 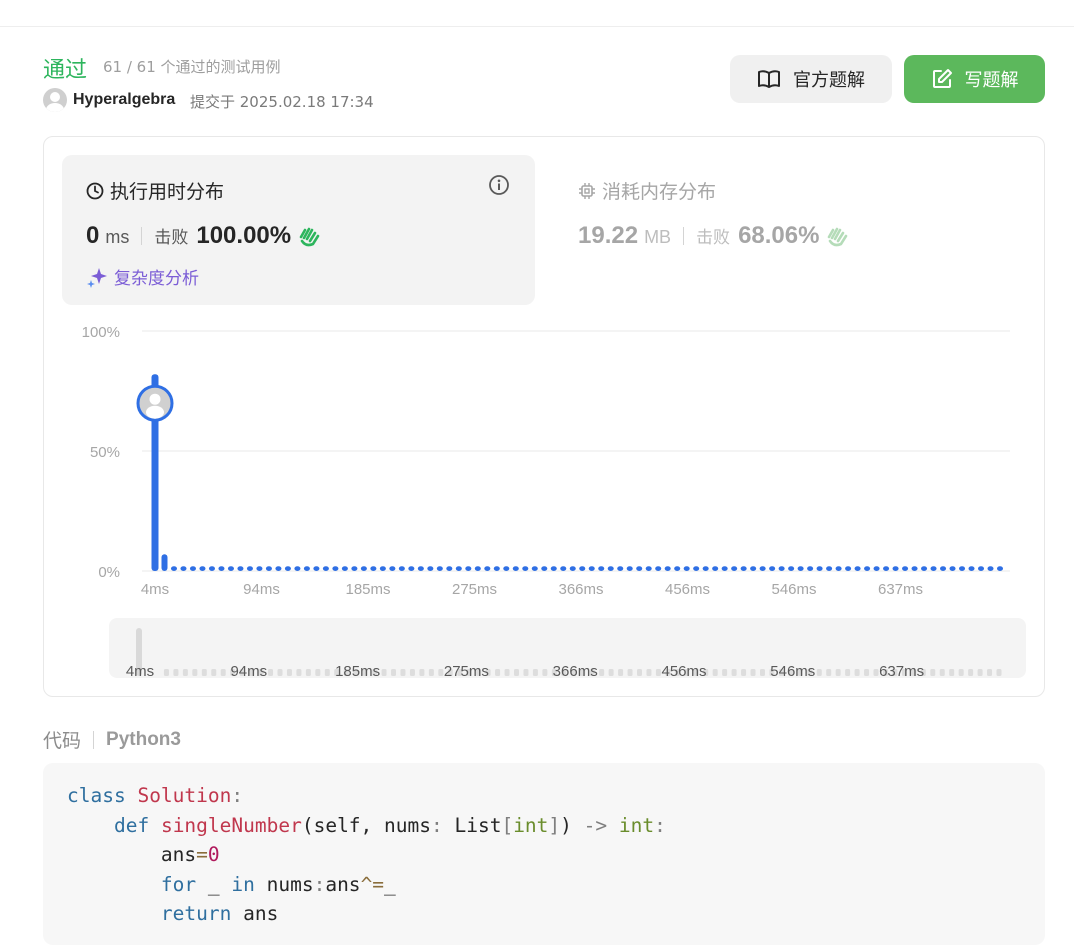 I want to click on official-solution-button: 官方题解, so click(x=811, y=79).